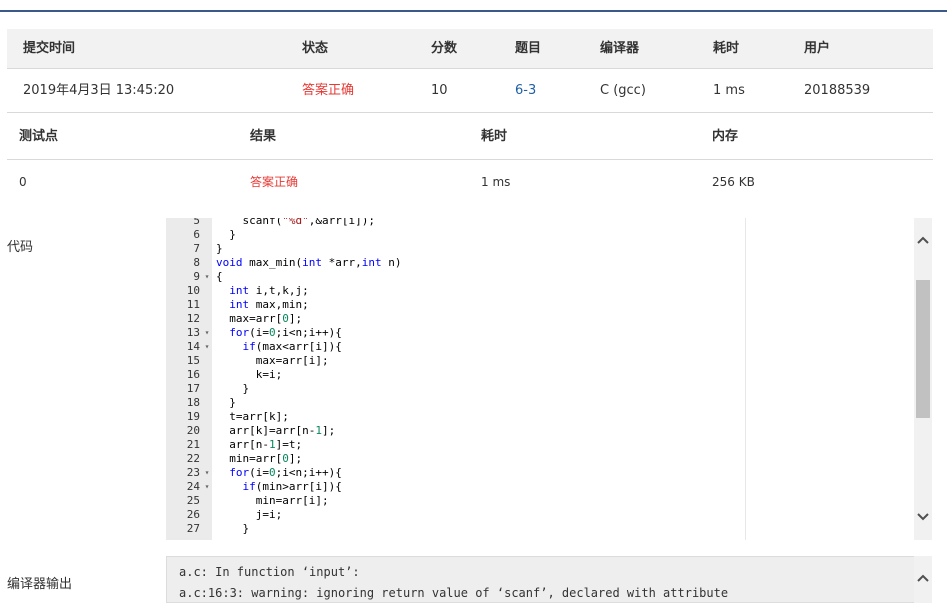  I want to click on code-line: 15 max=arr[i];, so click(546, 361).